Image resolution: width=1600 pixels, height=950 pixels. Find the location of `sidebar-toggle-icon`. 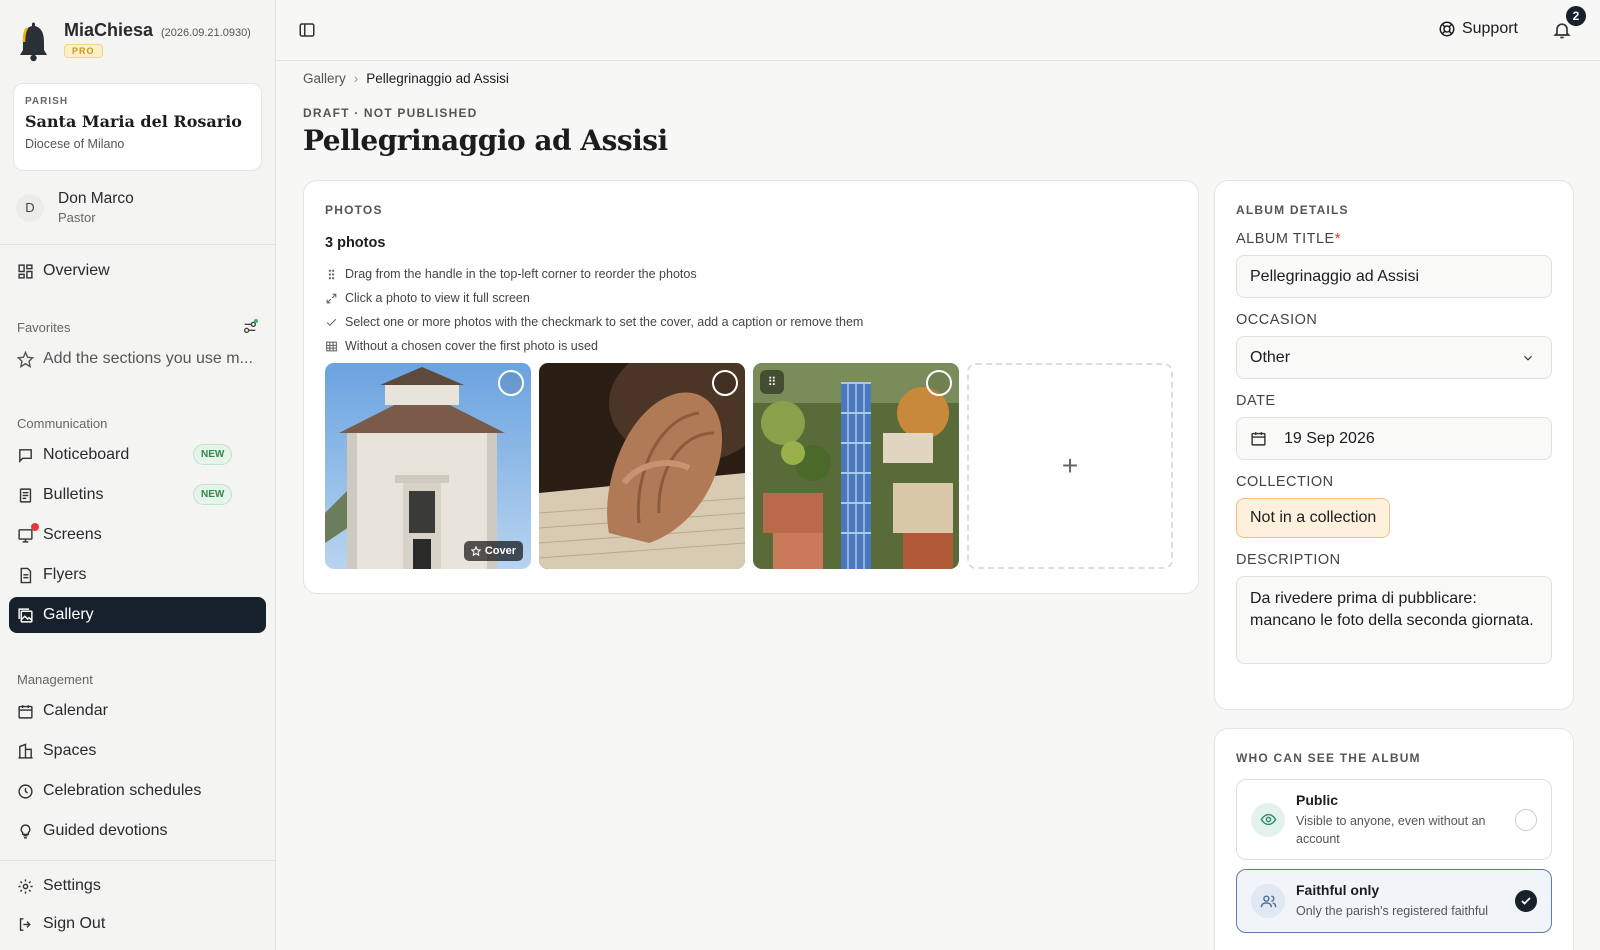

sidebar-toggle-icon is located at coordinates (307, 30).